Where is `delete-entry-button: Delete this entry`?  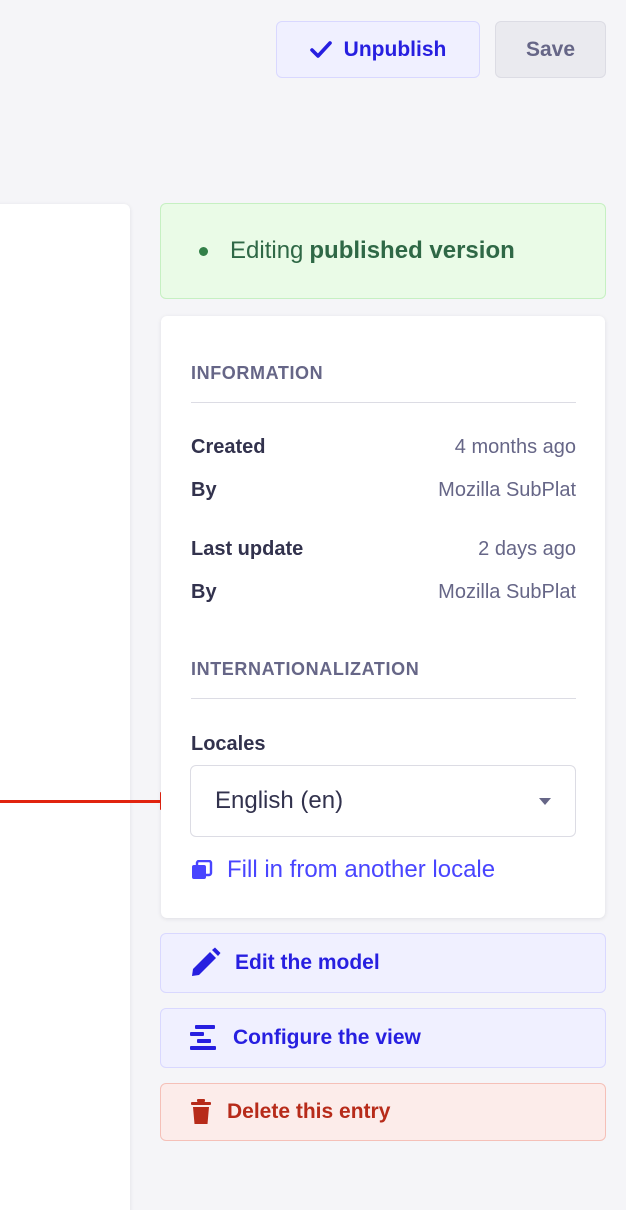
delete-entry-button: Delete this entry is located at coordinates (383, 1112).